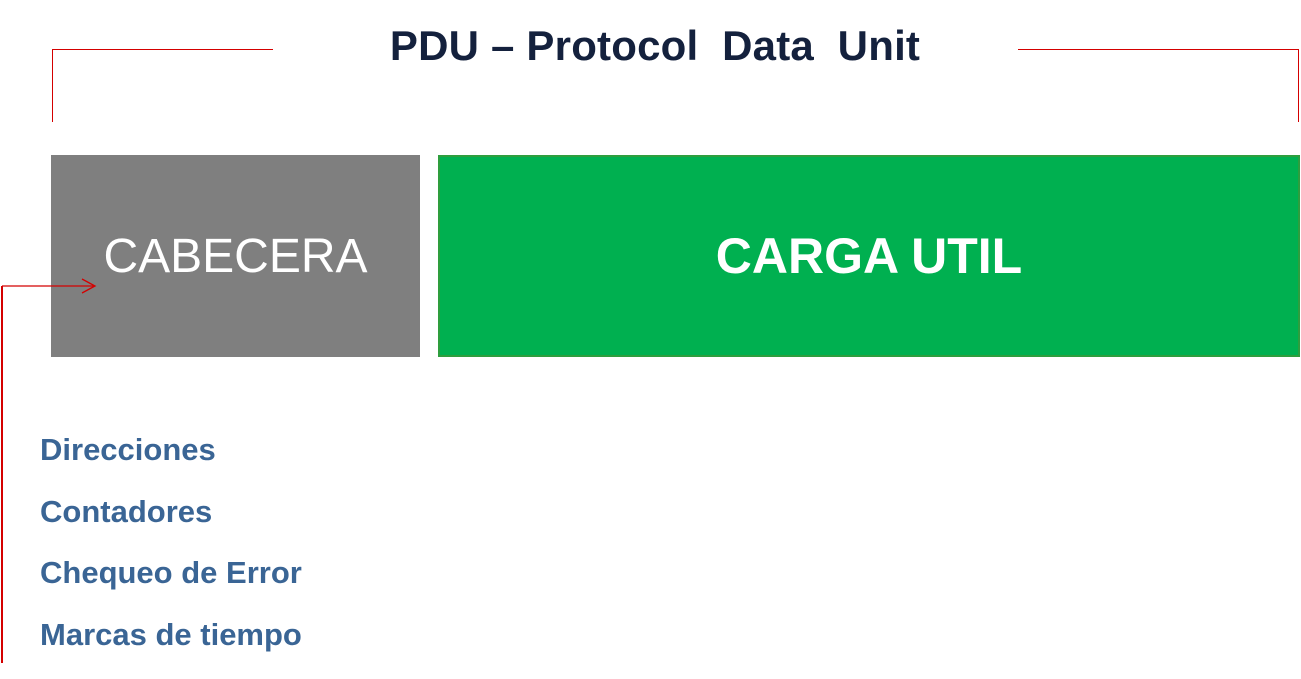 The height and width of the screenshot is (679, 1301). I want to click on payload-box-label: CARGA UTIL, so click(869, 256).